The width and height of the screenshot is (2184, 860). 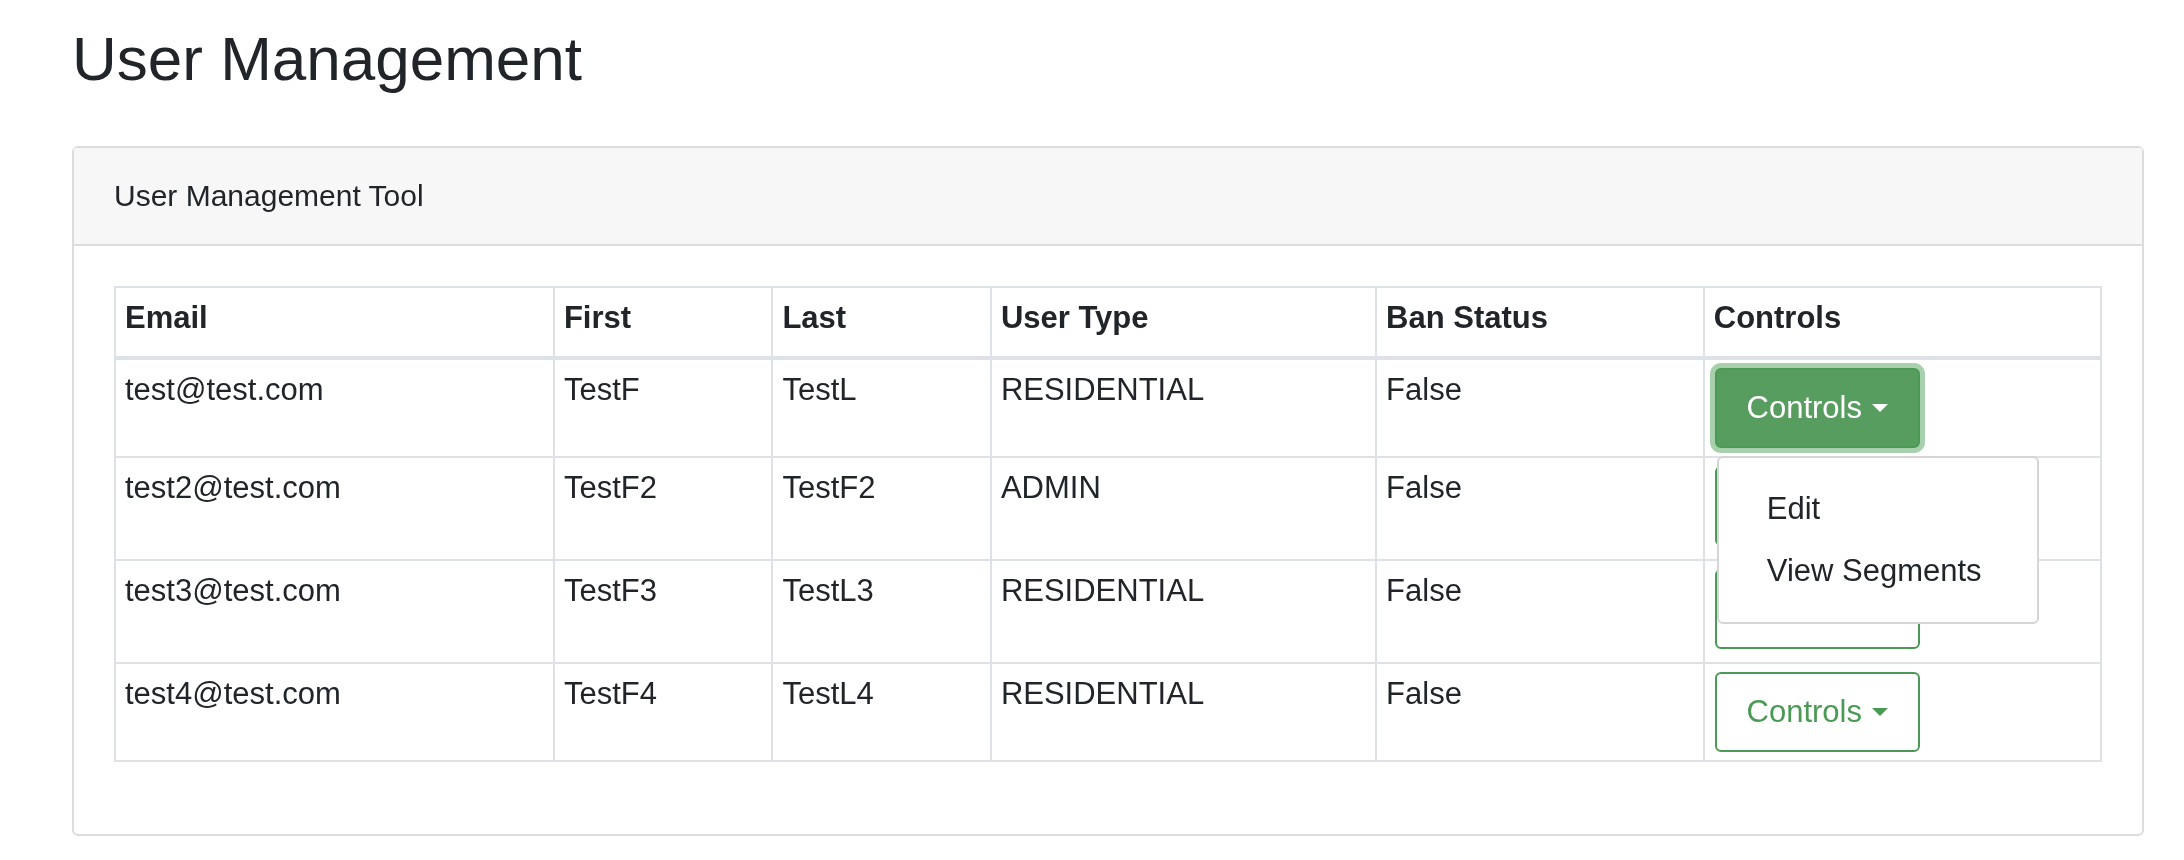 What do you see at coordinates (334, 712) in the screenshot?
I see `table-cell: test4@test.com` at bounding box center [334, 712].